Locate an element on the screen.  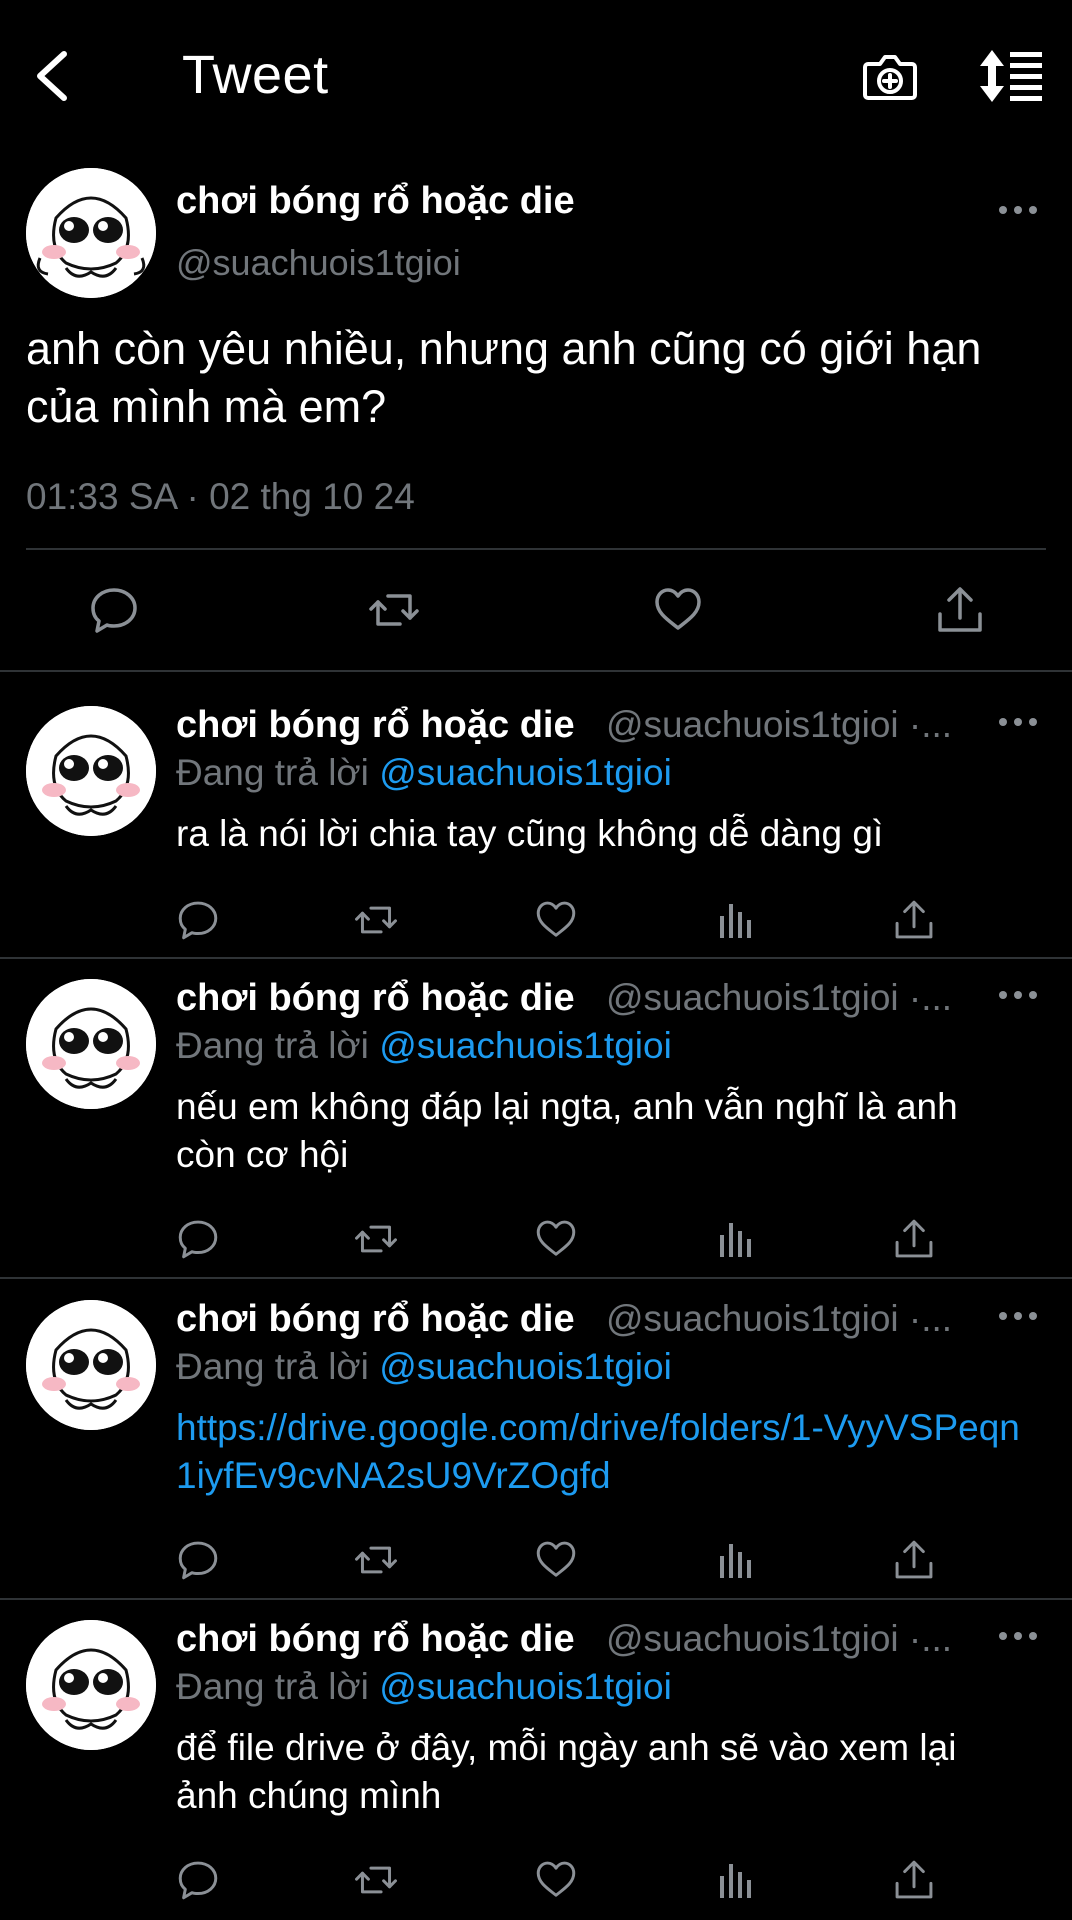
top-bar: Tweet is located at coordinates (536, 75).